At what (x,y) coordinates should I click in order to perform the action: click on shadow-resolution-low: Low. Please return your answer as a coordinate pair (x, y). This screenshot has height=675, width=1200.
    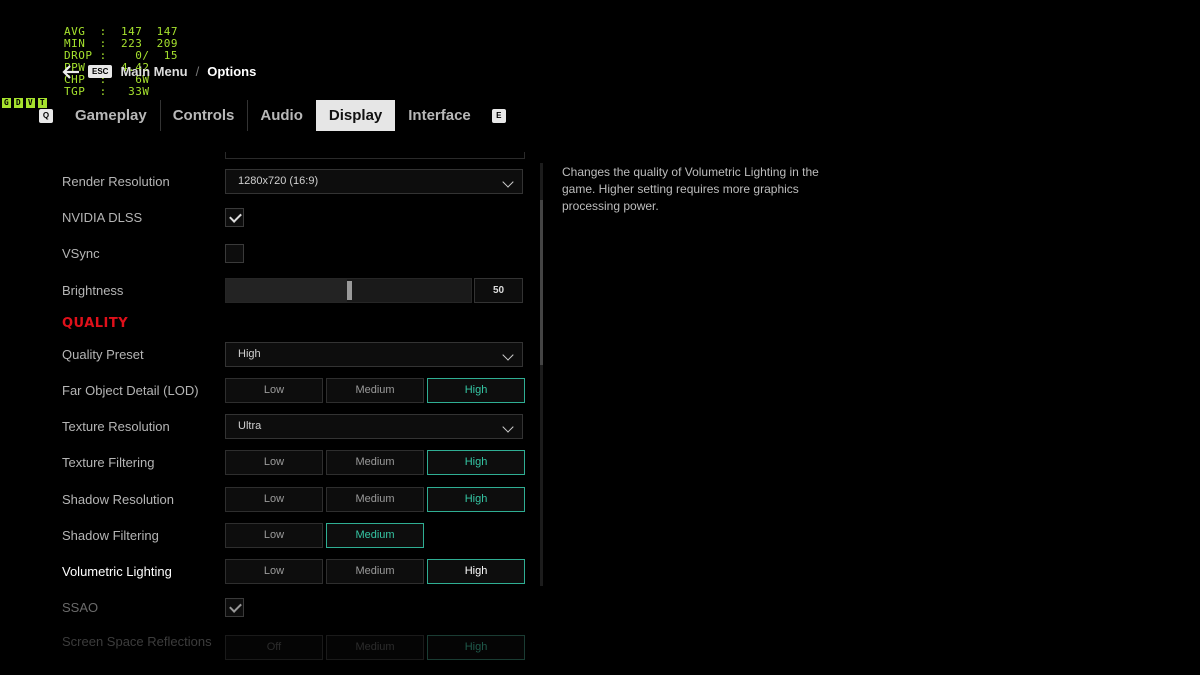
    Looking at the image, I should click on (274, 499).